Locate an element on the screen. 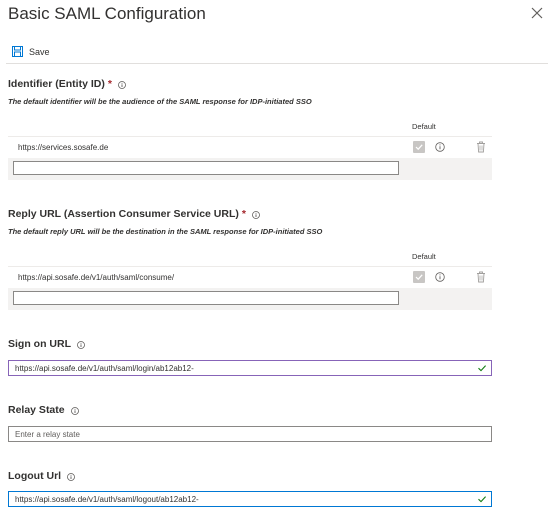 This screenshot has height=522, width=556. identifier-heading: Identifier (Entity ID) * is located at coordinates (67, 84).